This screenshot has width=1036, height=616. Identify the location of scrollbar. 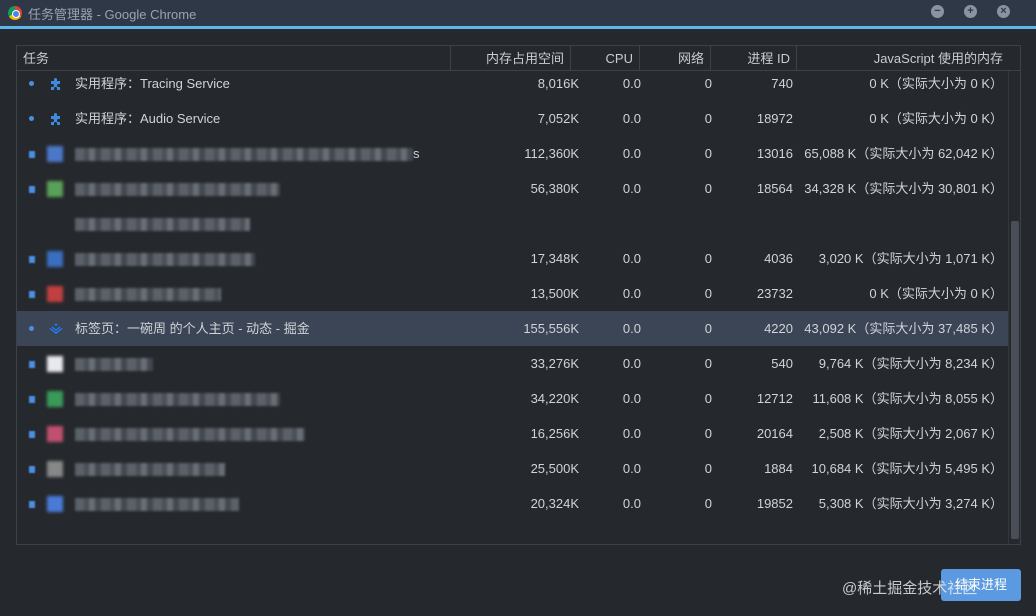
(1014, 307).